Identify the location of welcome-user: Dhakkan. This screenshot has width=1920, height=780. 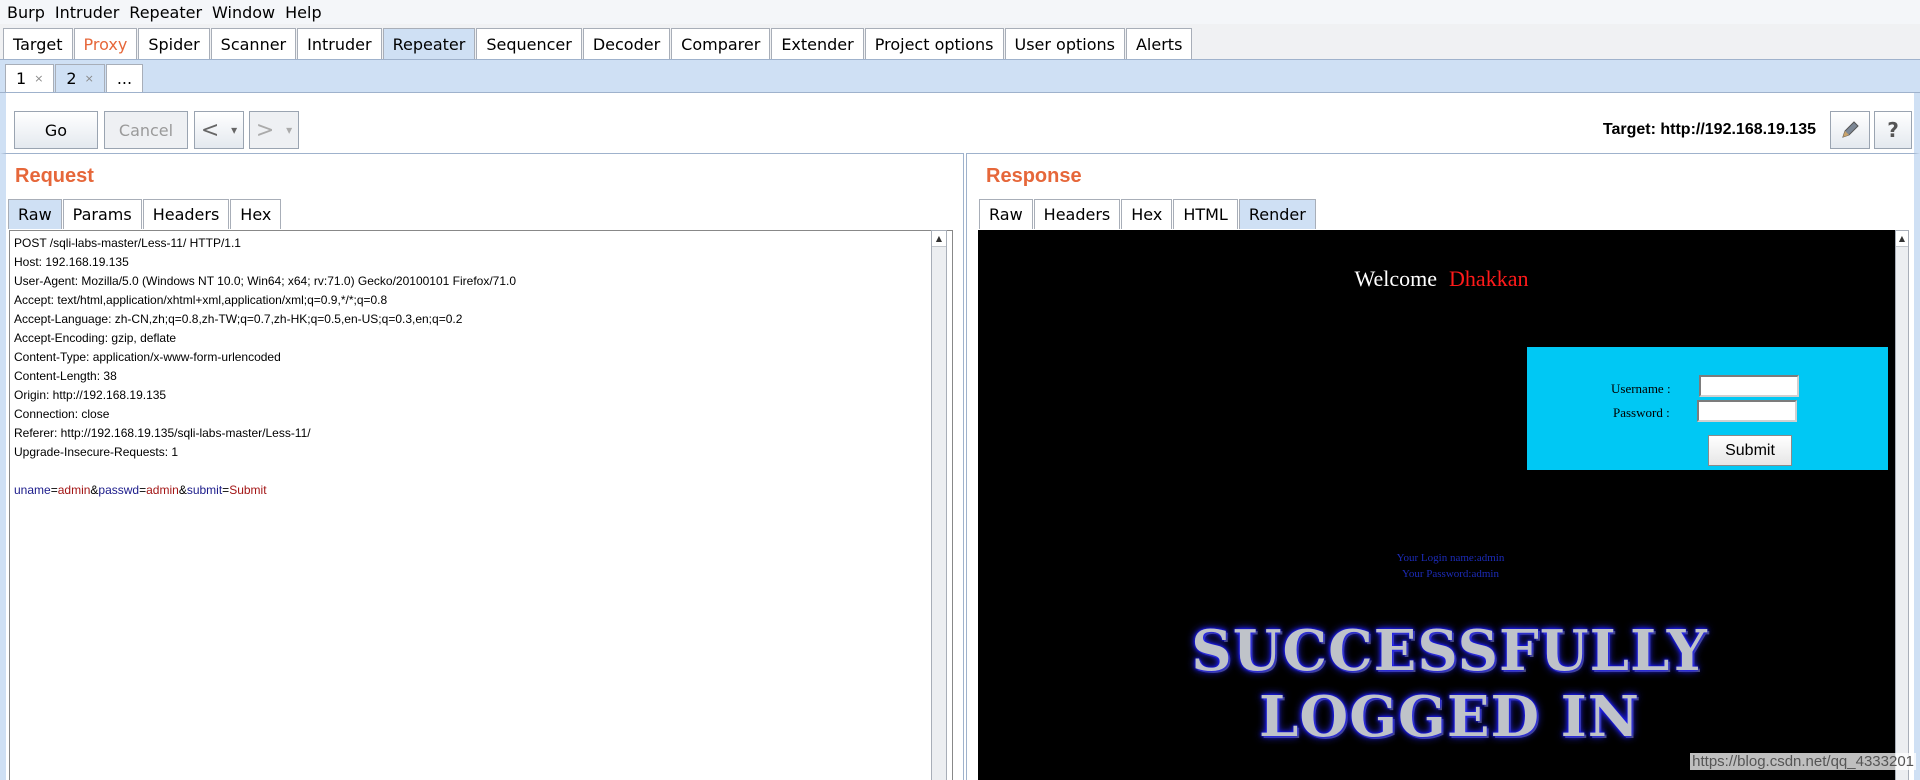
(1489, 278).